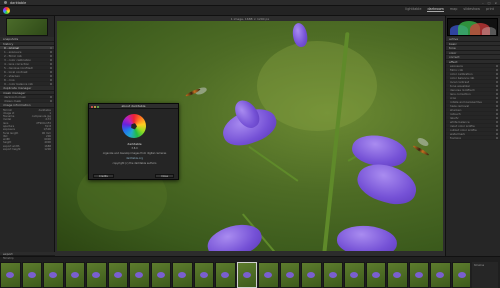 This screenshot has height=288, width=500. Describe the element at coordinates (134, 158) in the screenshot. I see `dialog-website-link: darktable.org` at that location.